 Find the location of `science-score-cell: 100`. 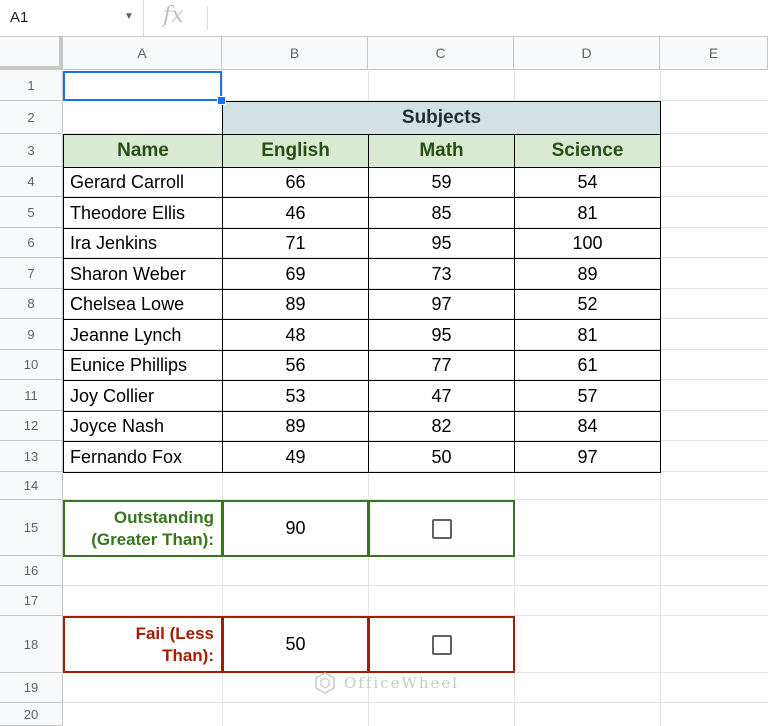

science-score-cell: 100 is located at coordinates (587, 243).